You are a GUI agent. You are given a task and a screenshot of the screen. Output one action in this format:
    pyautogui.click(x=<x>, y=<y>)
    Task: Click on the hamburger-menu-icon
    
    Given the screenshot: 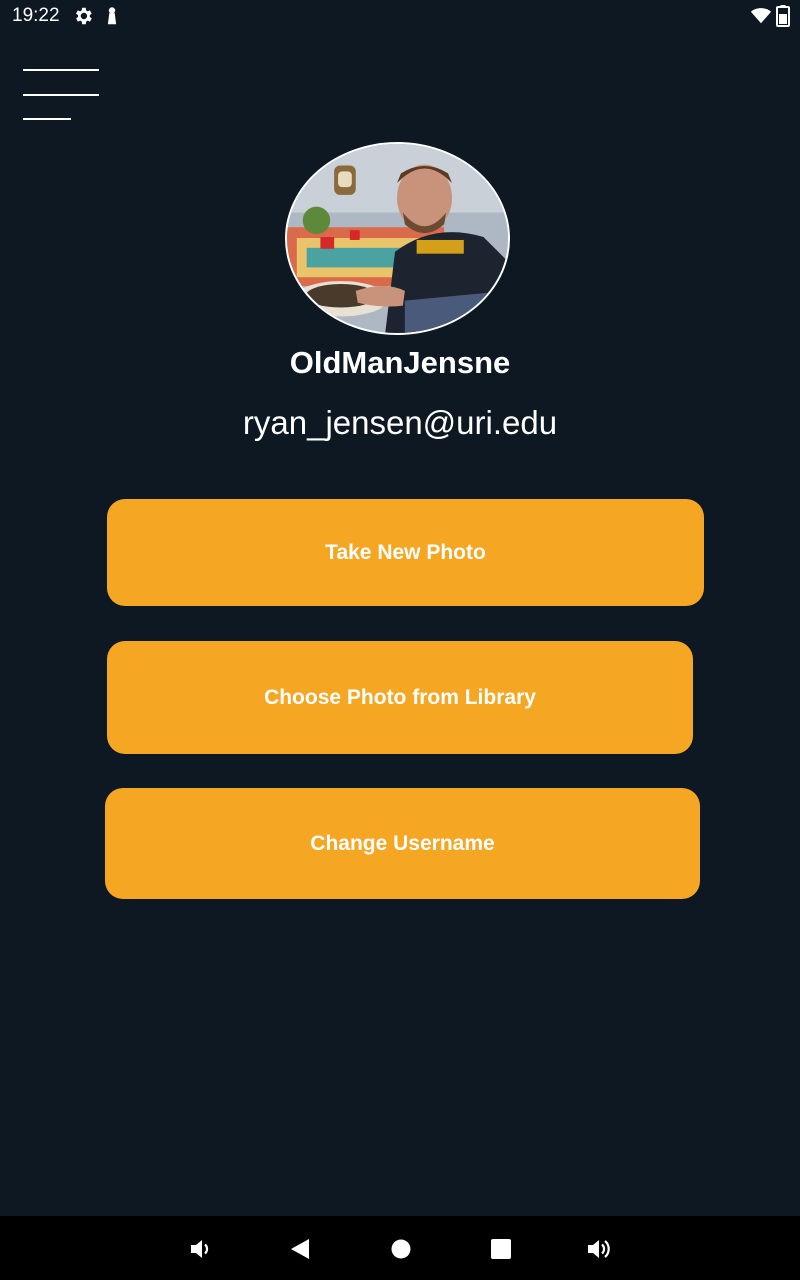 What is the action you would take?
    pyautogui.click(x=62, y=93)
    